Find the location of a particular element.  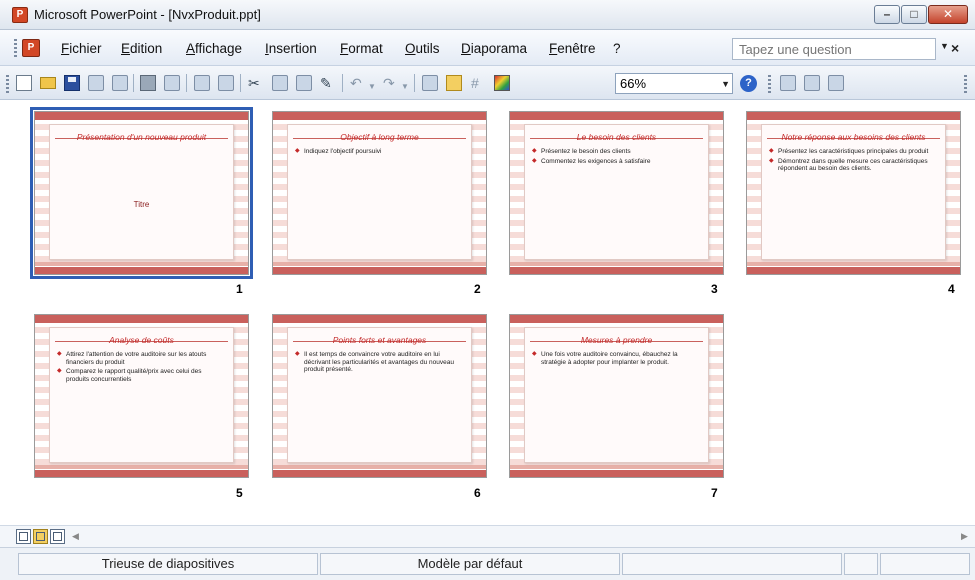

slide-subtitle: Titre is located at coordinates (141, 204).